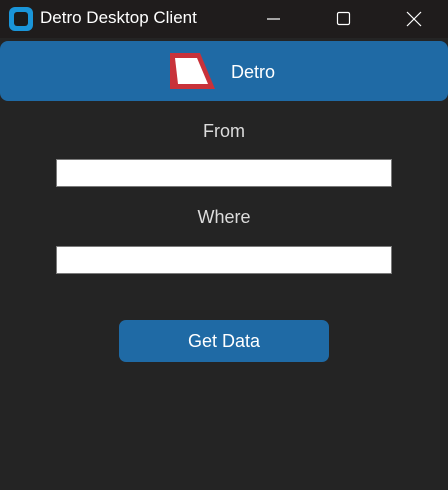 The image size is (448, 490). I want to click on detro-logo-icon, so click(192, 71).